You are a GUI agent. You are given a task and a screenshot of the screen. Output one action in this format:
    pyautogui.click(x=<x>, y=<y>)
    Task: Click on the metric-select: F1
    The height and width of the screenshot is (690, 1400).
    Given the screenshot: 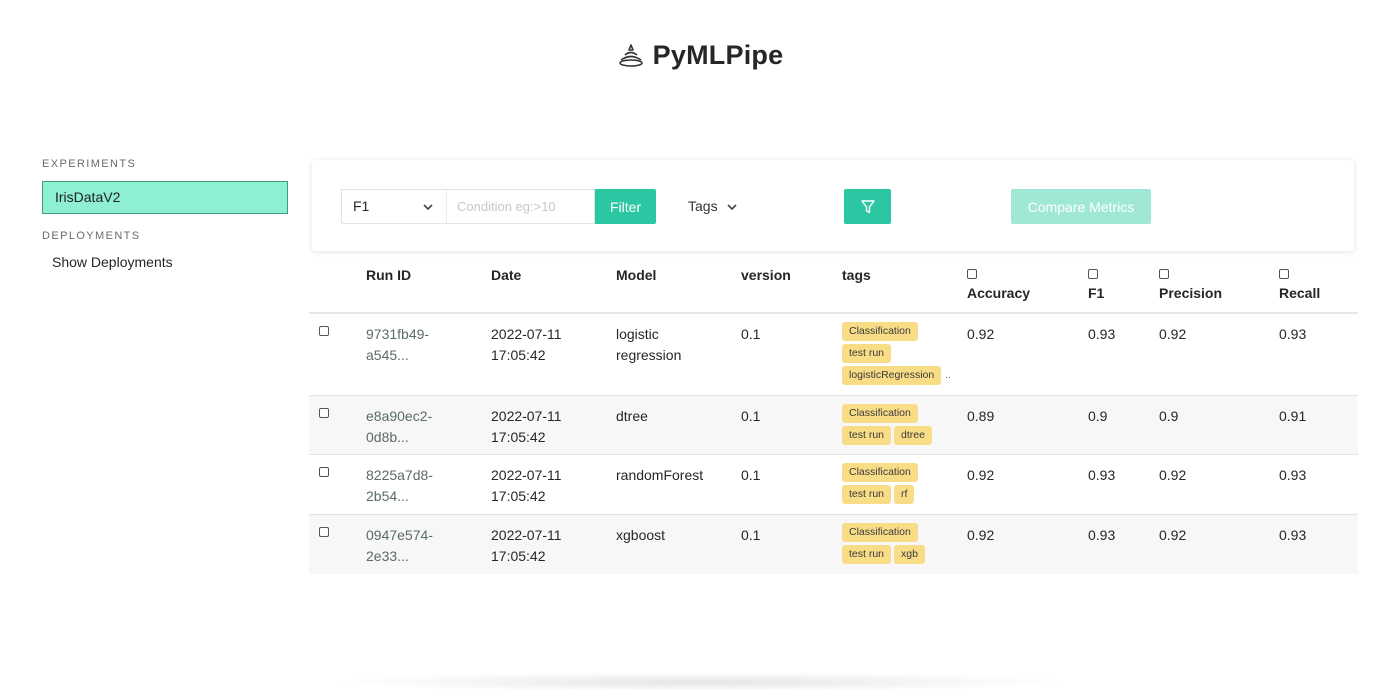 What is the action you would take?
    pyautogui.click(x=393, y=206)
    